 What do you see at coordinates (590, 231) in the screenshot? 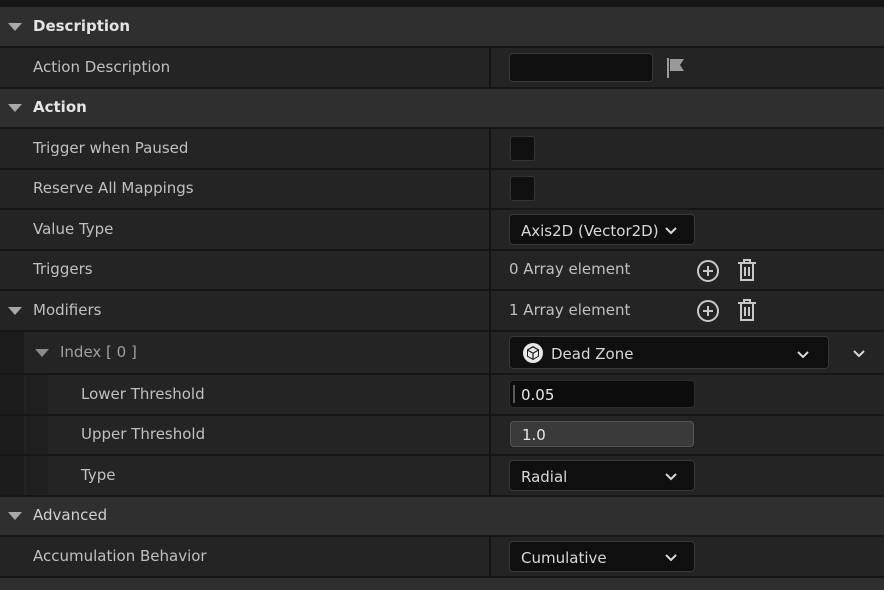
I see `value-type-value: Axis2D (Vector2D)` at bounding box center [590, 231].